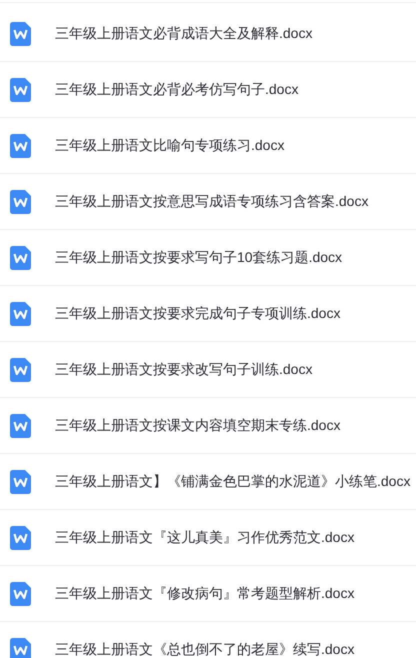 This screenshot has height=658, width=416. What do you see at coordinates (176, 89) in the screenshot?
I see `file-name: 三年级上册语文必背必考仿写句子.docx` at bounding box center [176, 89].